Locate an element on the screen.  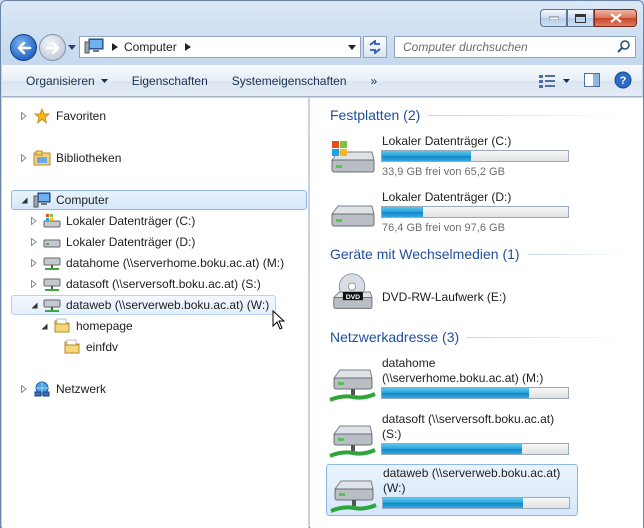
group-removable-title: Geräte mit Wechselmedien (1) is located at coordinates (425, 254).